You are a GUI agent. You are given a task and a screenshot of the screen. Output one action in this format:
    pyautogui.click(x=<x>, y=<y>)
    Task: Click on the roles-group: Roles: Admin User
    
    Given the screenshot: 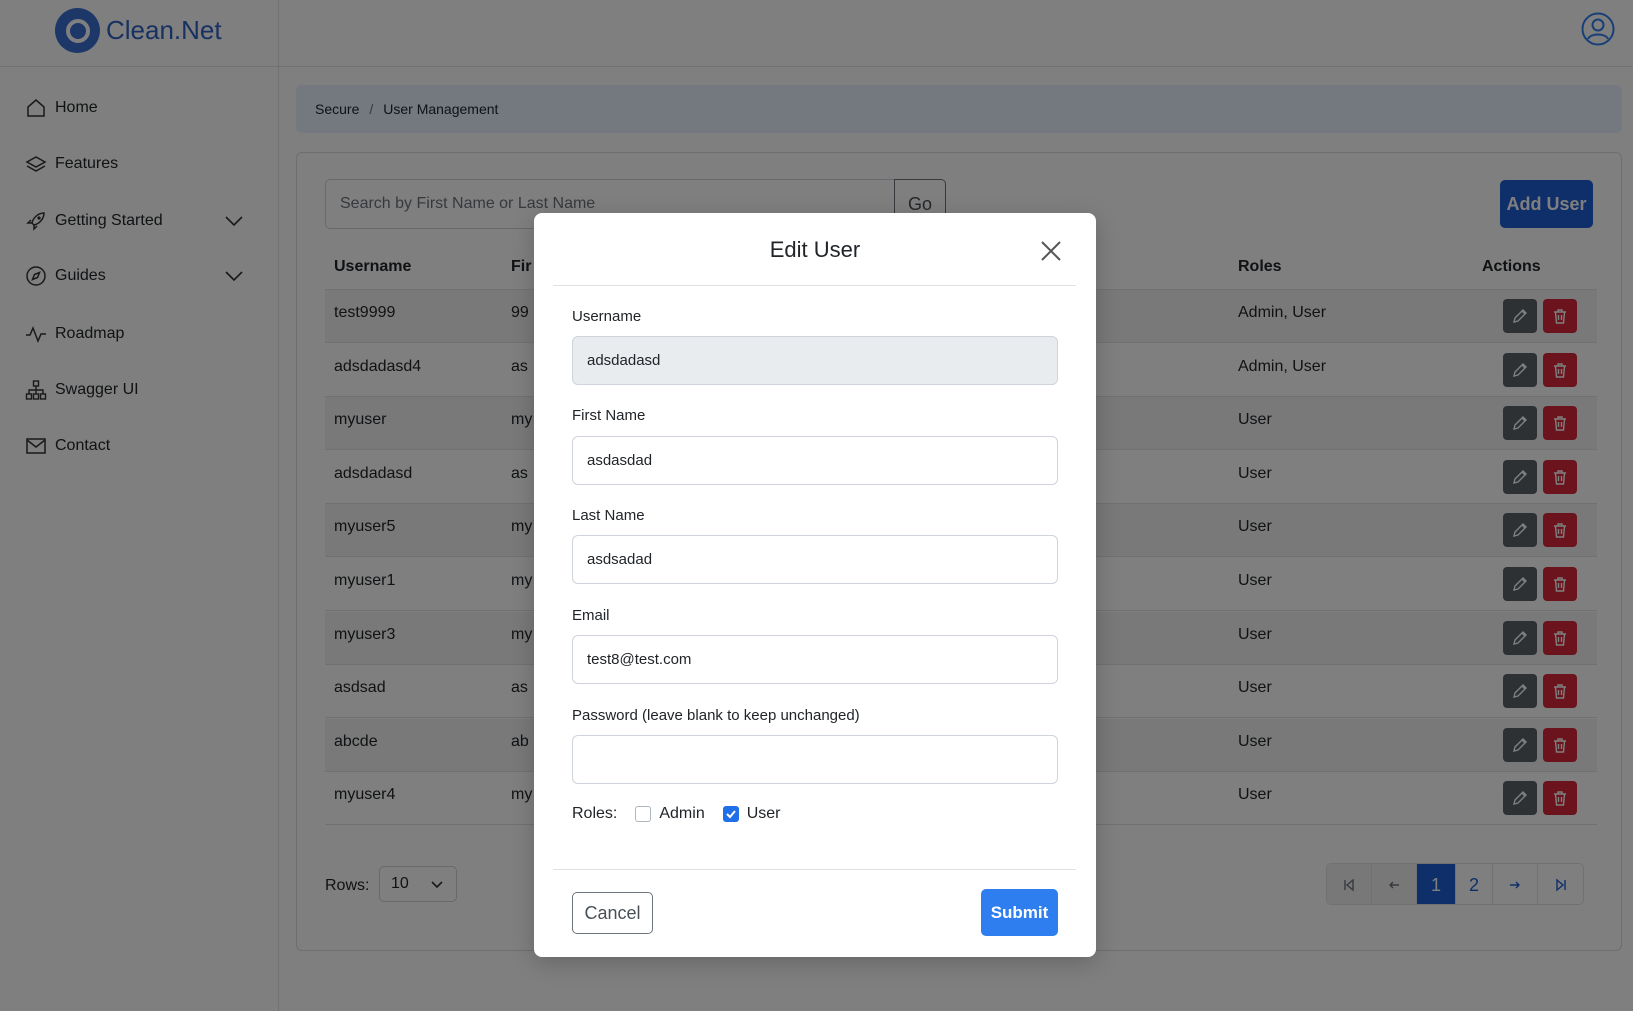 What is the action you would take?
    pyautogui.click(x=676, y=814)
    